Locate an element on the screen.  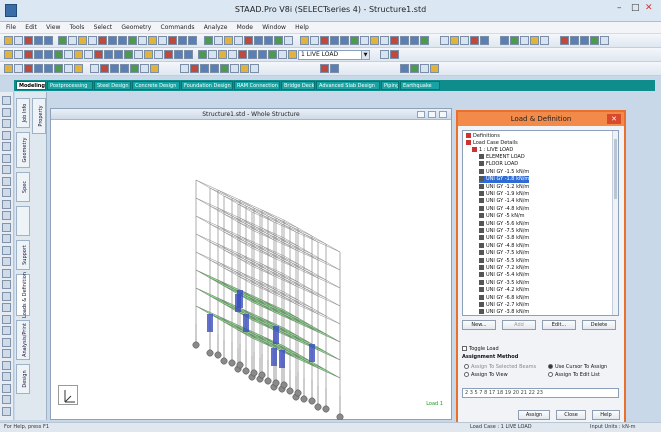
tree-load-cases: Load Case Details is located at coordinates (492, 143).